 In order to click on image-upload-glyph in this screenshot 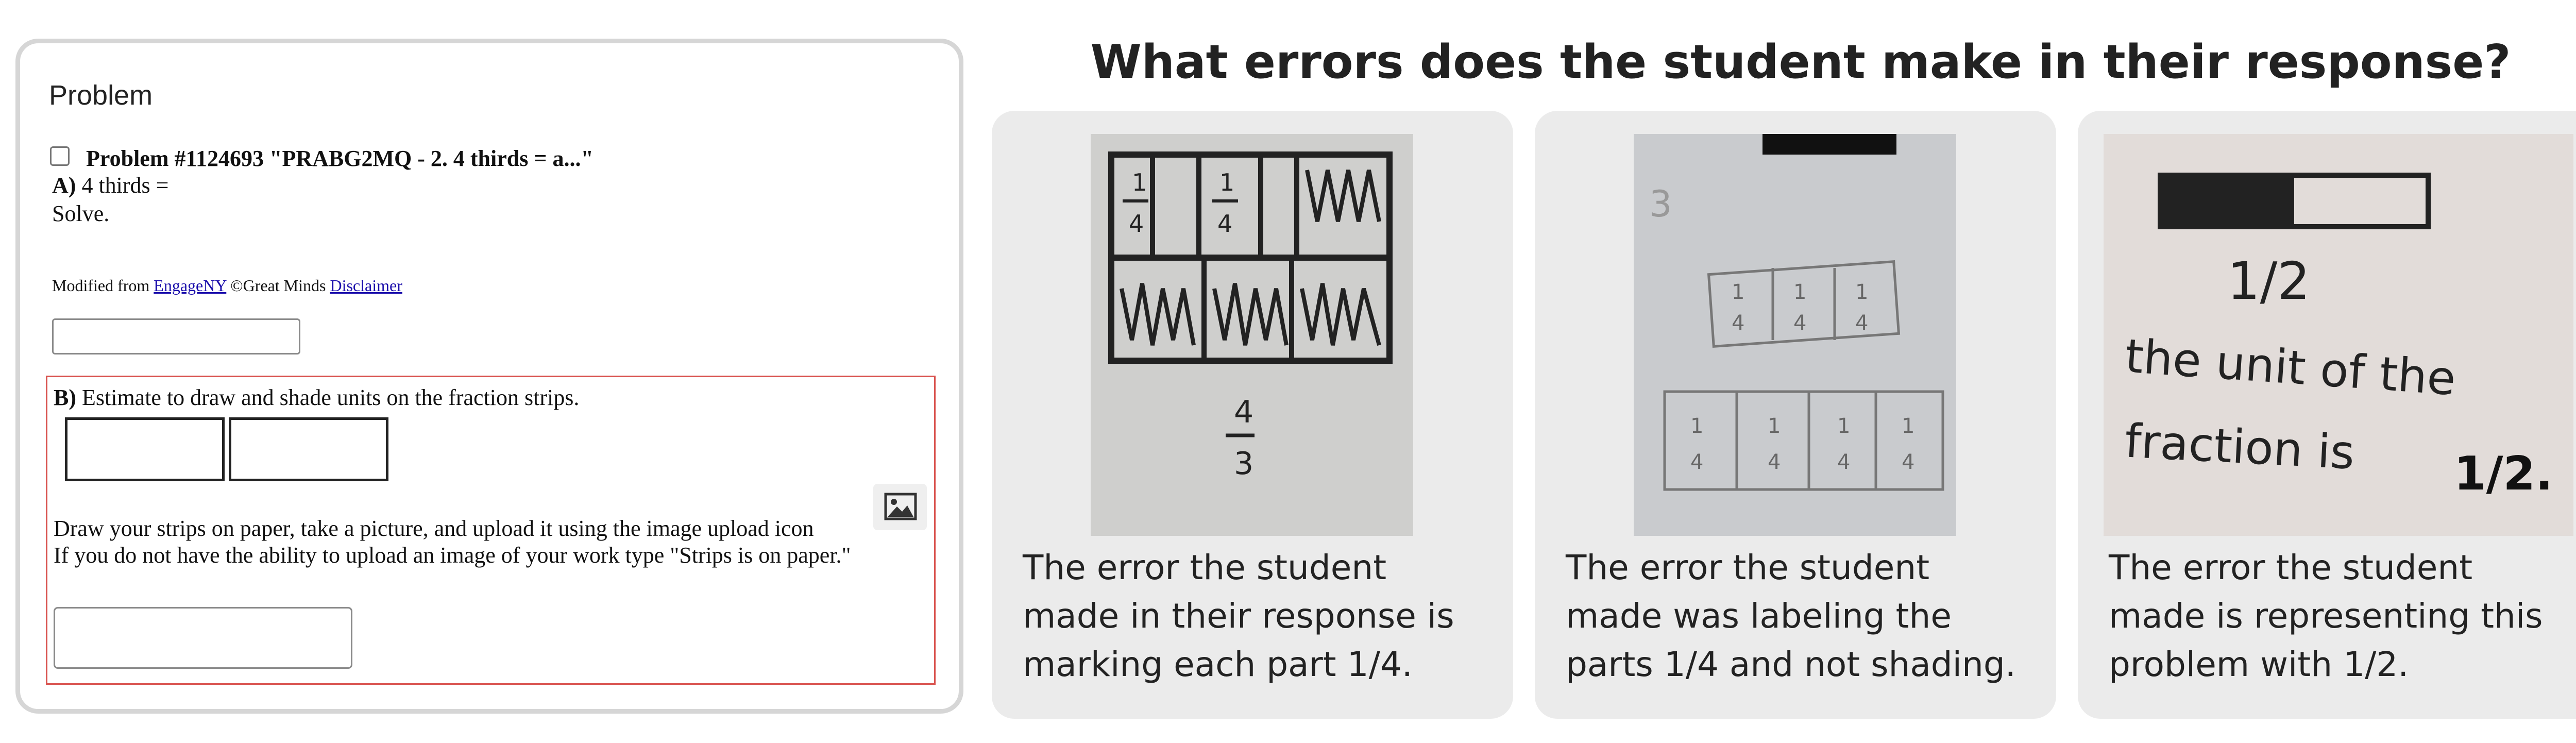, I will do `click(900, 506)`.